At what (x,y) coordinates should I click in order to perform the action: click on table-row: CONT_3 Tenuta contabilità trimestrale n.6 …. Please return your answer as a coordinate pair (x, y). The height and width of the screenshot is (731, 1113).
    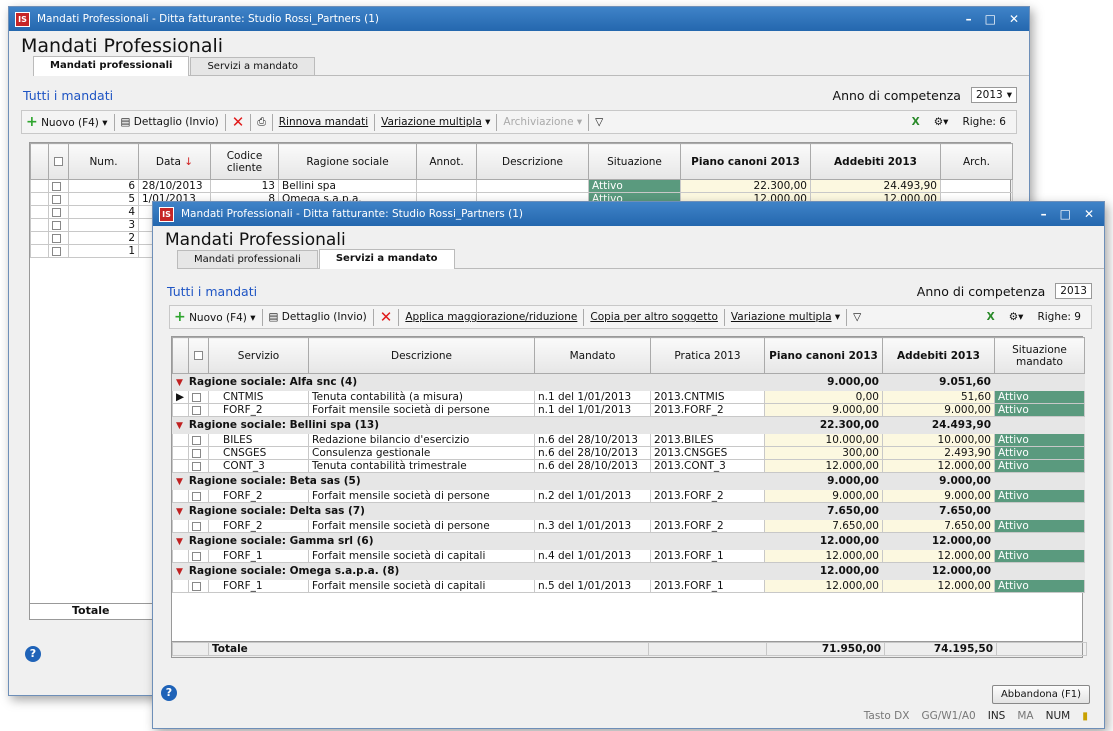
    Looking at the image, I should click on (628, 466).